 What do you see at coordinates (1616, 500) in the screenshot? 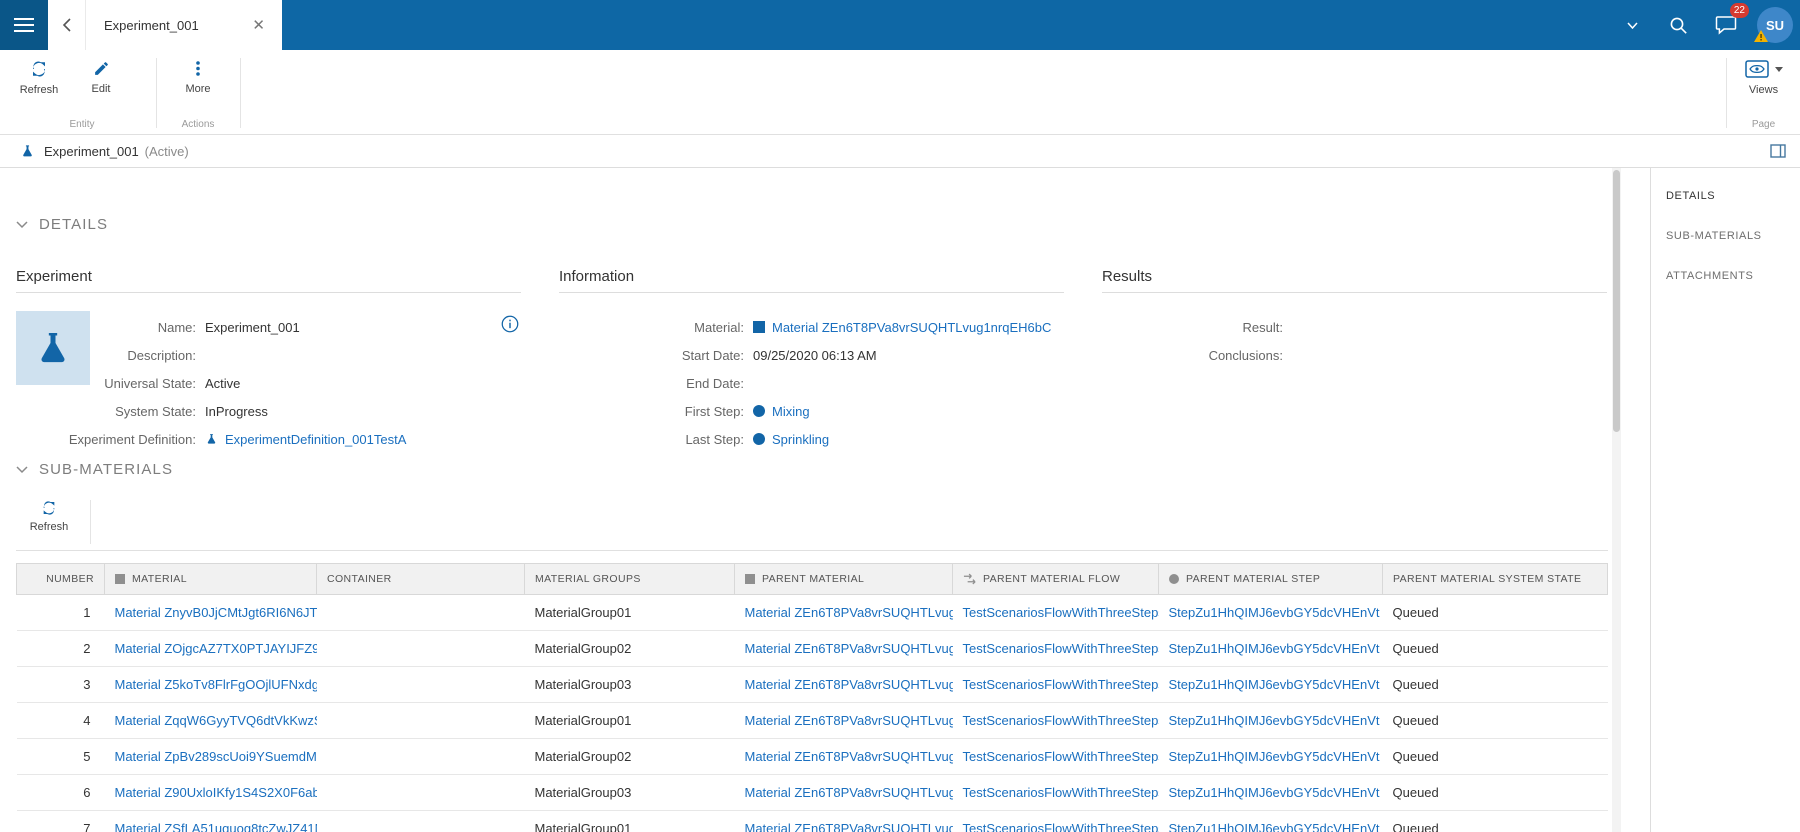
I see `vertical-scrollbar` at bounding box center [1616, 500].